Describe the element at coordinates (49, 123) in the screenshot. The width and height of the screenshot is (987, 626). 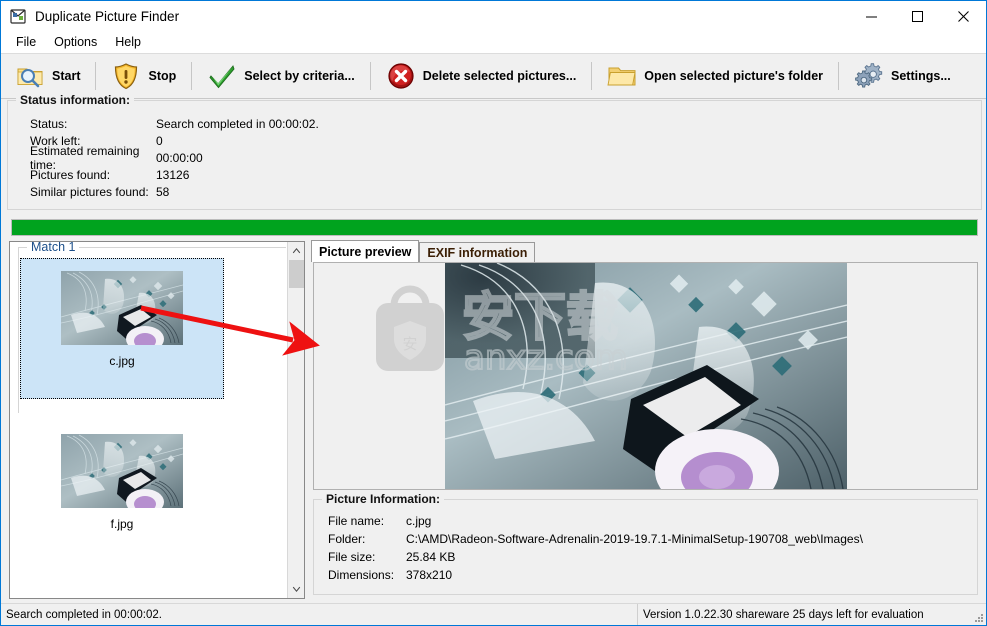
I see `status-label: Status:` at that location.